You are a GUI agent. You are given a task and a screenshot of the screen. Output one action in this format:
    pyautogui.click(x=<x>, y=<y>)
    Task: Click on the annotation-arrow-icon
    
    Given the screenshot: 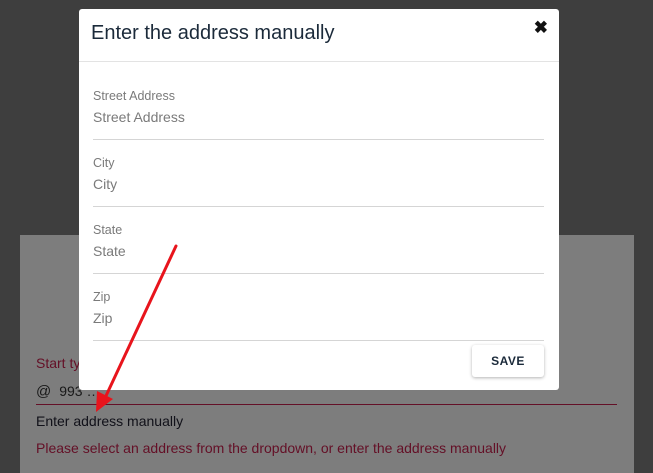 What is the action you would take?
    pyautogui.click(x=137, y=328)
    